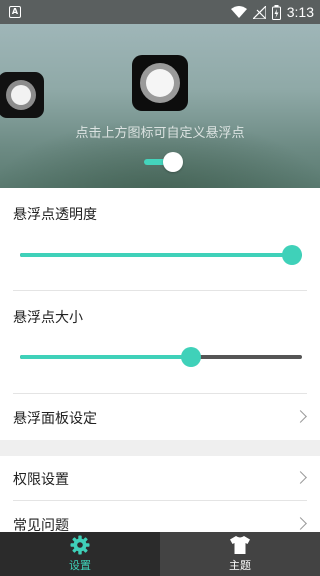 The image size is (320, 576). What do you see at coordinates (160, 133) in the screenshot?
I see `customize-hint: 点击上方图标可自定义悬浮点` at bounding box center [160, 133].